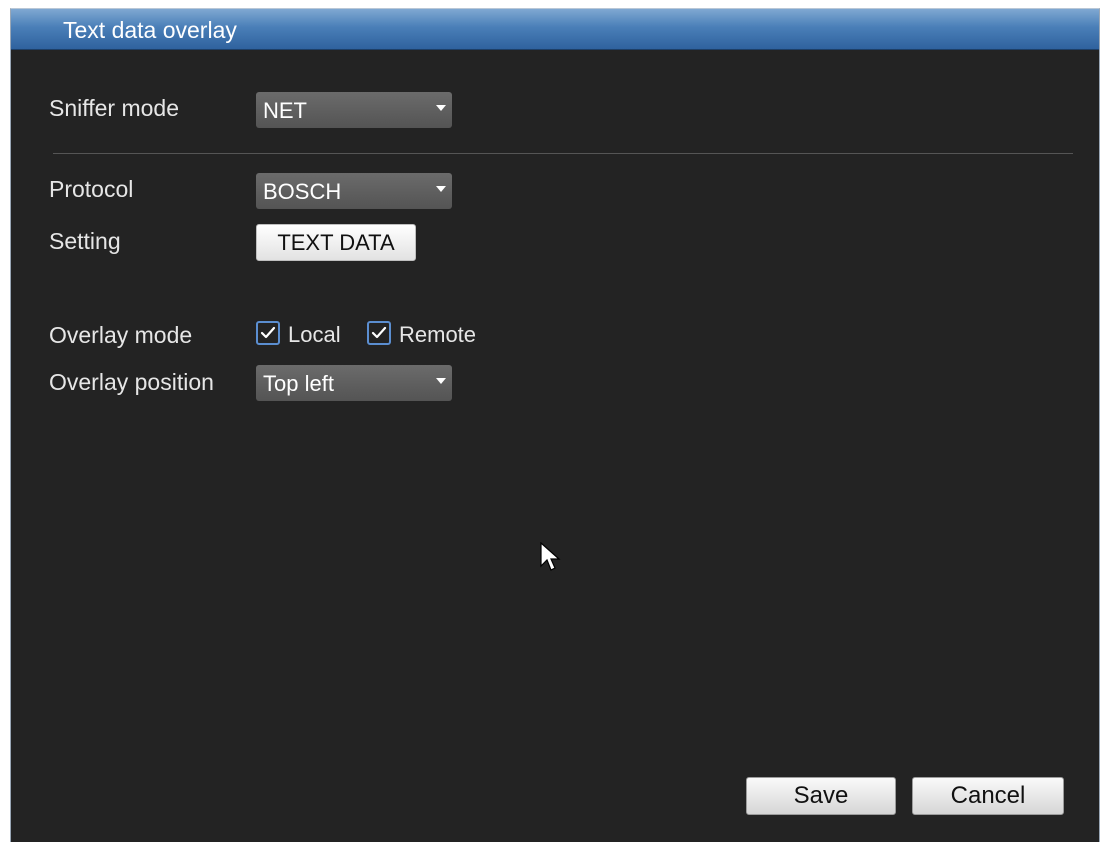 Image resolution: width=1107 pixels, height=842 pixels. Describe the element at coordinates (121, 335) in the screenshot. I see `overlay-mode-label: Overlay mode` at that location.